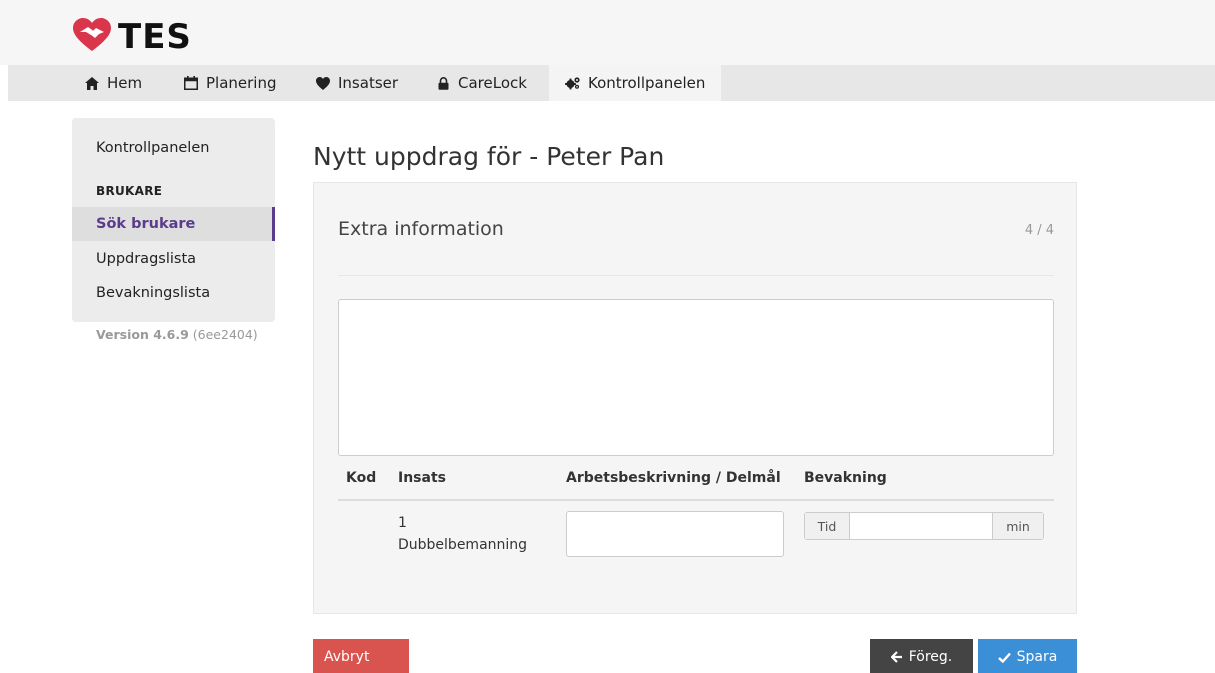 This screenshot has height=673, width=1215. Describe the element at coordinates (241, 83) in the screenshot. I see `nav-item-label: Planering` at that location.